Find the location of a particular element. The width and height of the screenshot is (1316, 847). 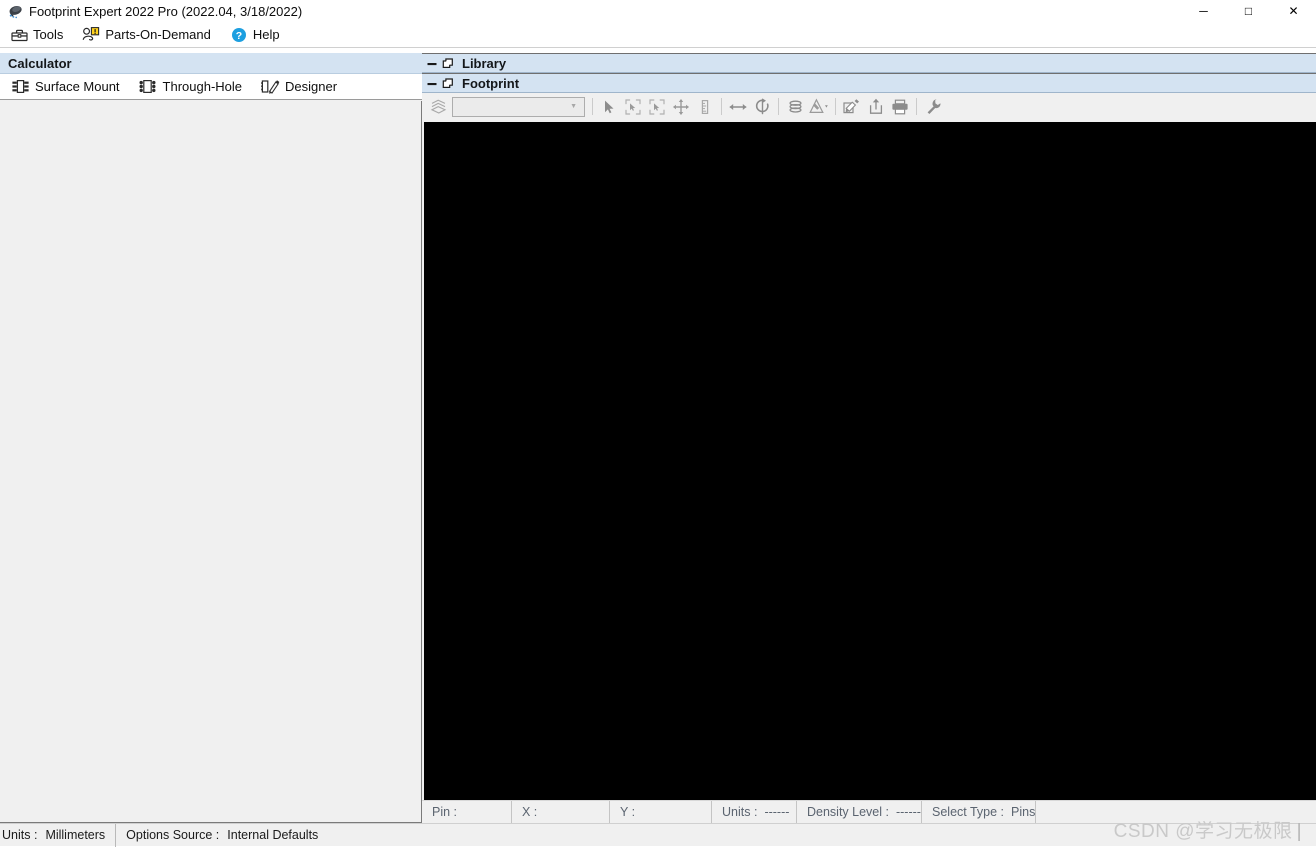

footprint-minimize-icon is located at coordinates (432, 83).